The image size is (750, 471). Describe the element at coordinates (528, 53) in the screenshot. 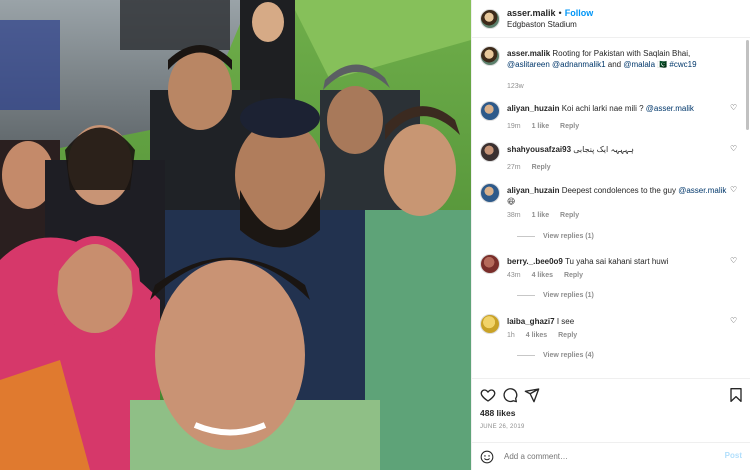

I see `caption-username: asser.malik` at that location.